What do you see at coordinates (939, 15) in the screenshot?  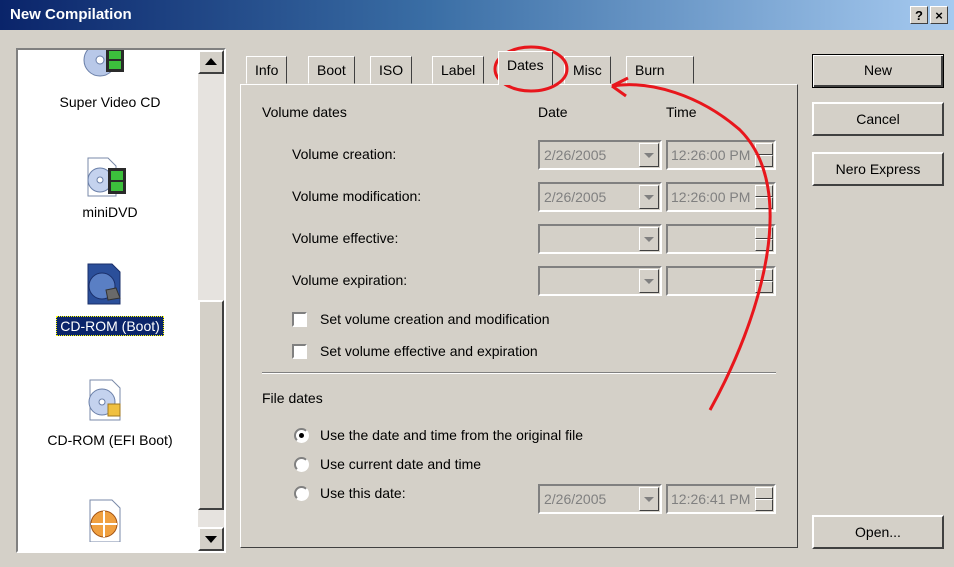 I see `close-button: ×` at bounding box center [939, 15].